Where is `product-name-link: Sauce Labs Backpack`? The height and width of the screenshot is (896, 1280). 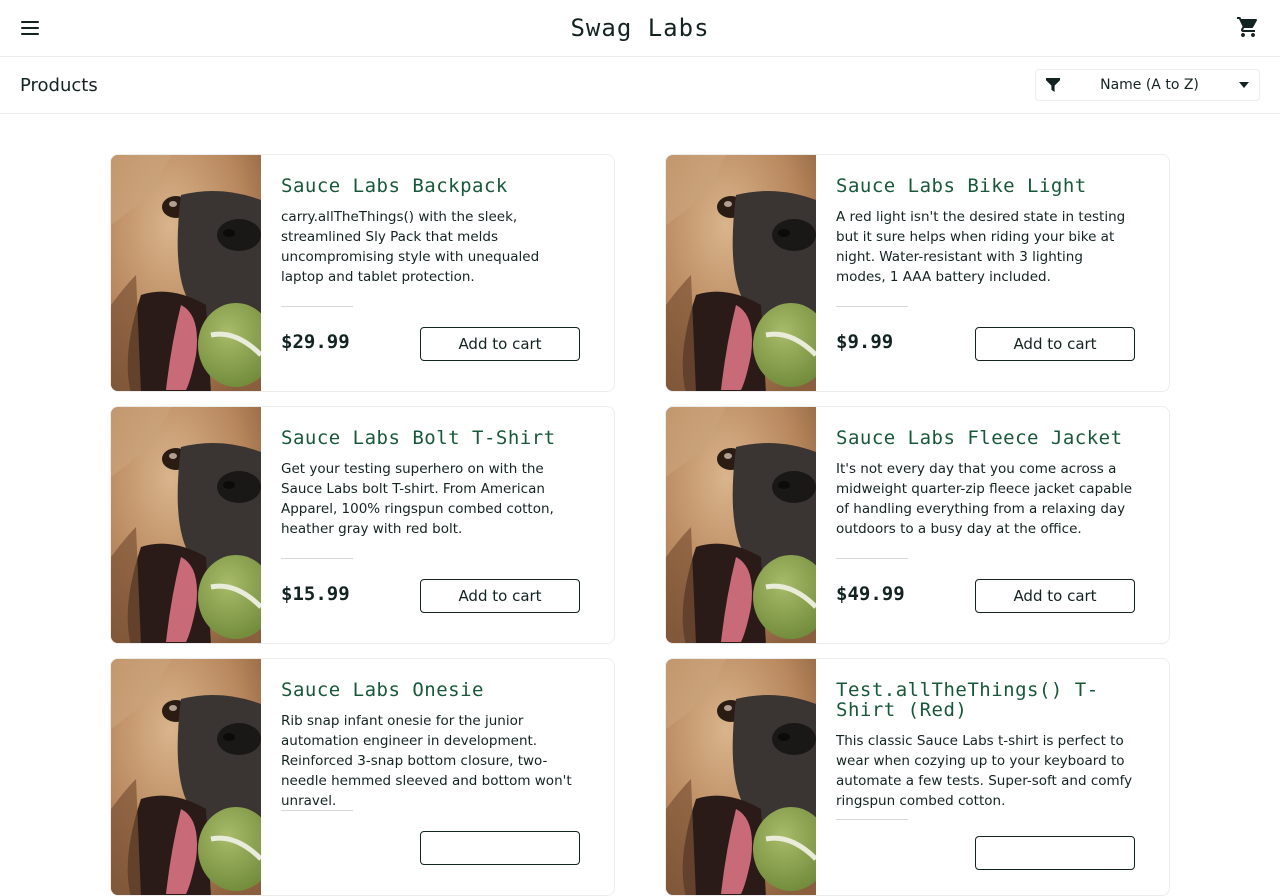
product-name-link: Sauce Labs Backpack is located at coordinates (430, 186).